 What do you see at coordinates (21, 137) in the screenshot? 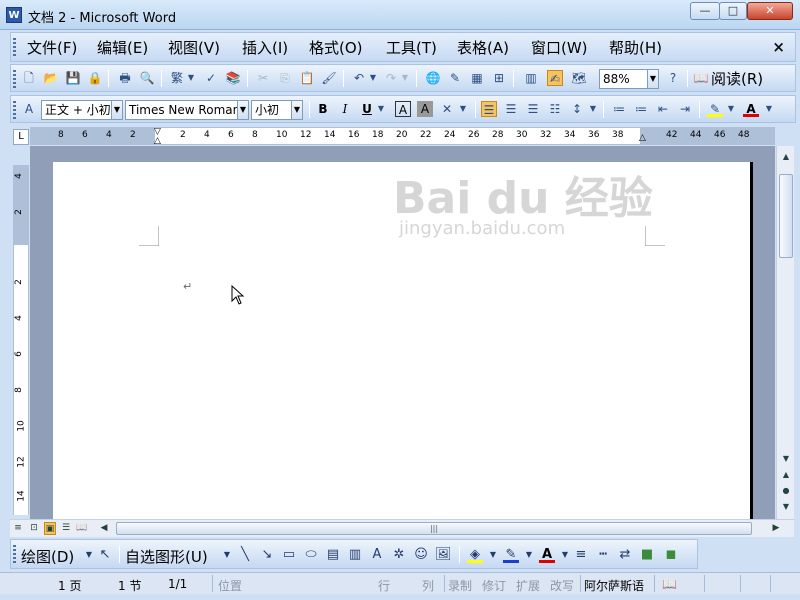
I see `tab-selector: L` at bounding box center [21, 137].